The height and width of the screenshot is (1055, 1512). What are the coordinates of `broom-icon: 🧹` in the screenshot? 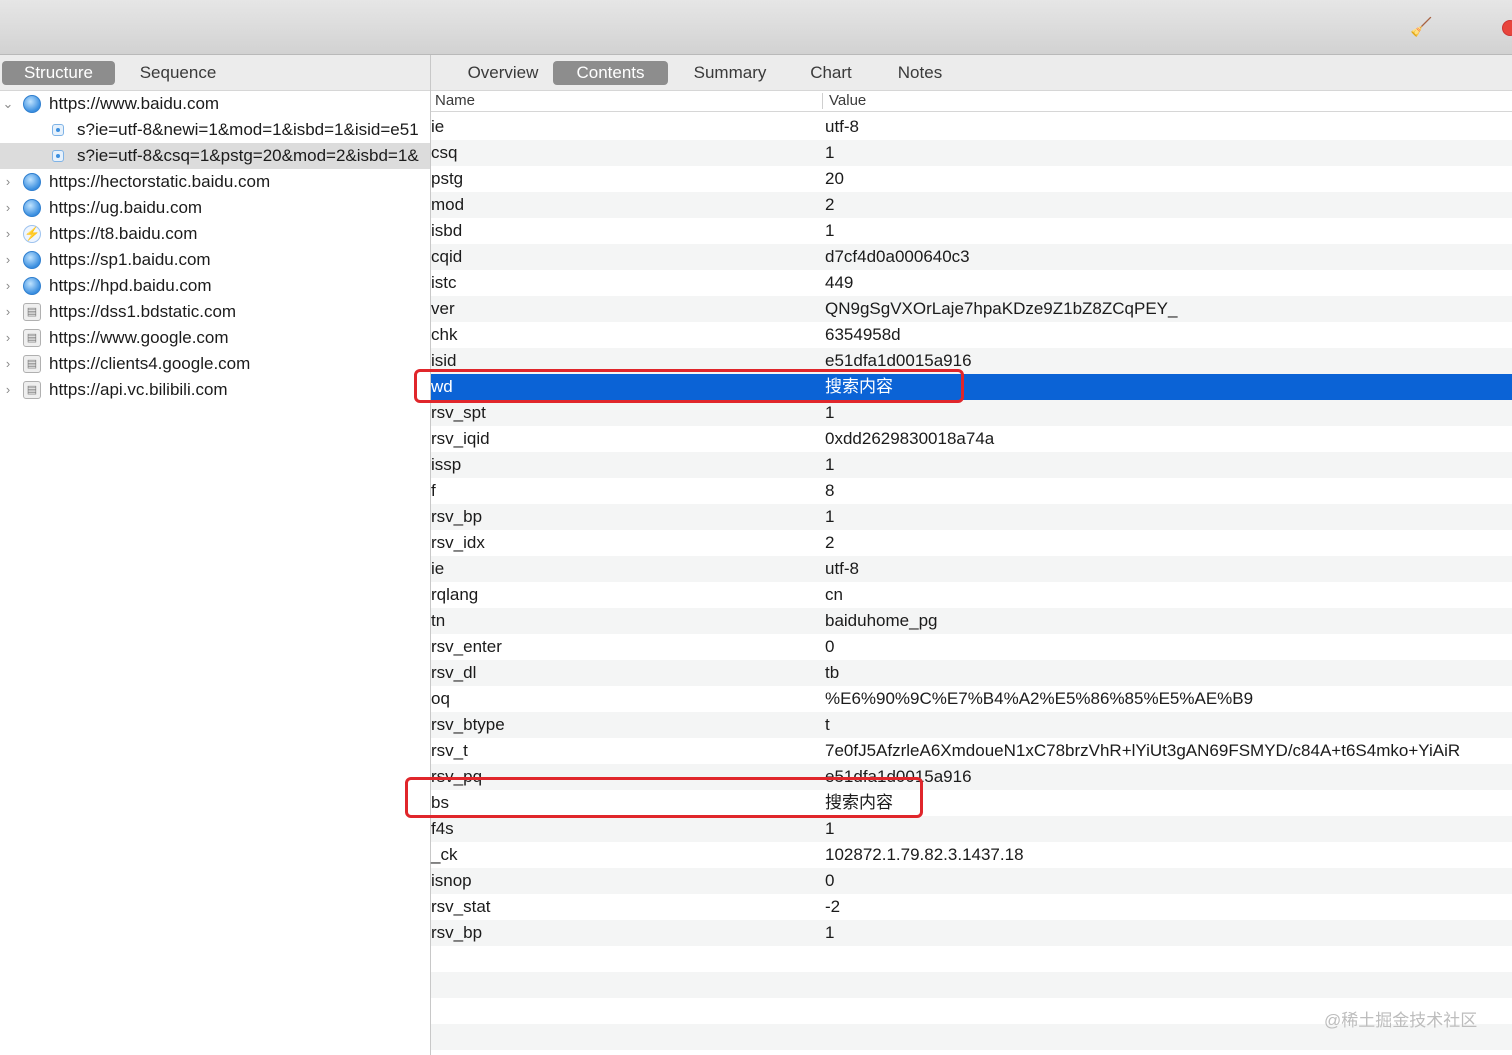 It's located at (1421, 27).